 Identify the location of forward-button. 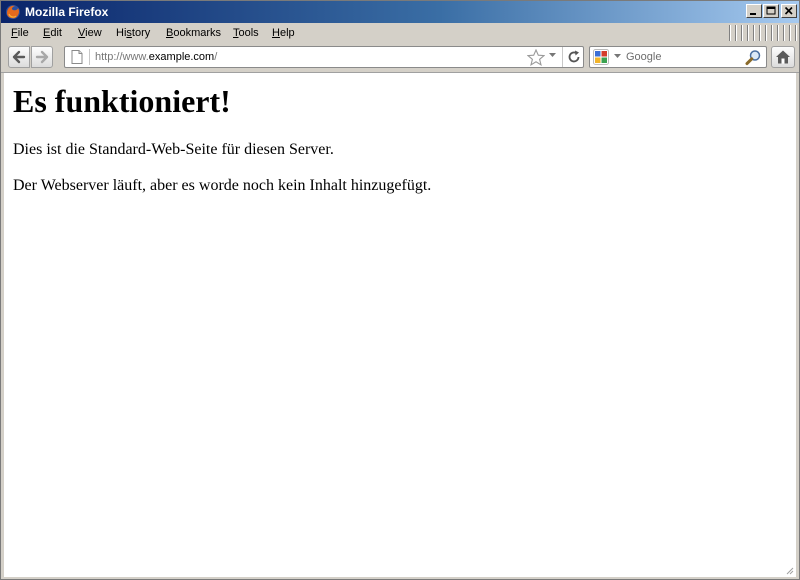
(42, 57).